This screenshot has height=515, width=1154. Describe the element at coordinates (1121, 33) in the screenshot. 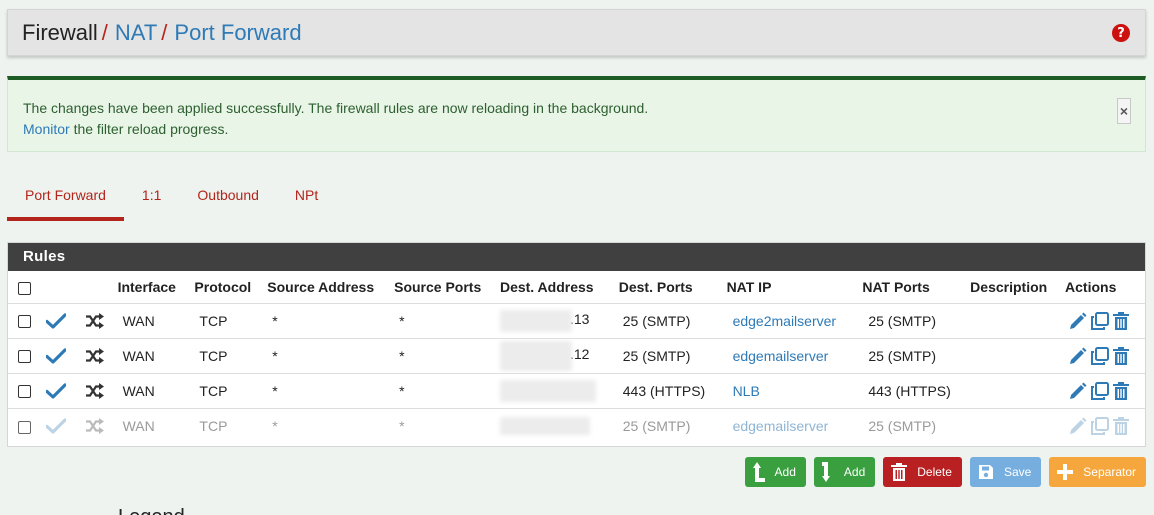

I see `help-icon: ?` at that location.